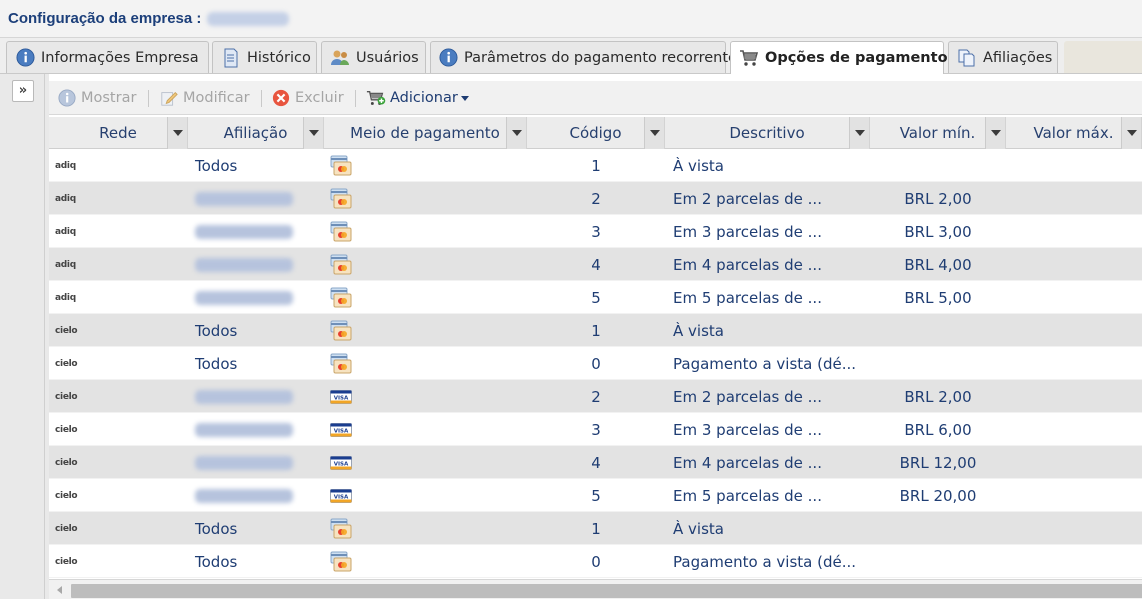 The image size is (1142, 599). Describe the element at coordinates (938, 297) in the screenshot. I see `min-value-cell: BRL 5,00` at that location.